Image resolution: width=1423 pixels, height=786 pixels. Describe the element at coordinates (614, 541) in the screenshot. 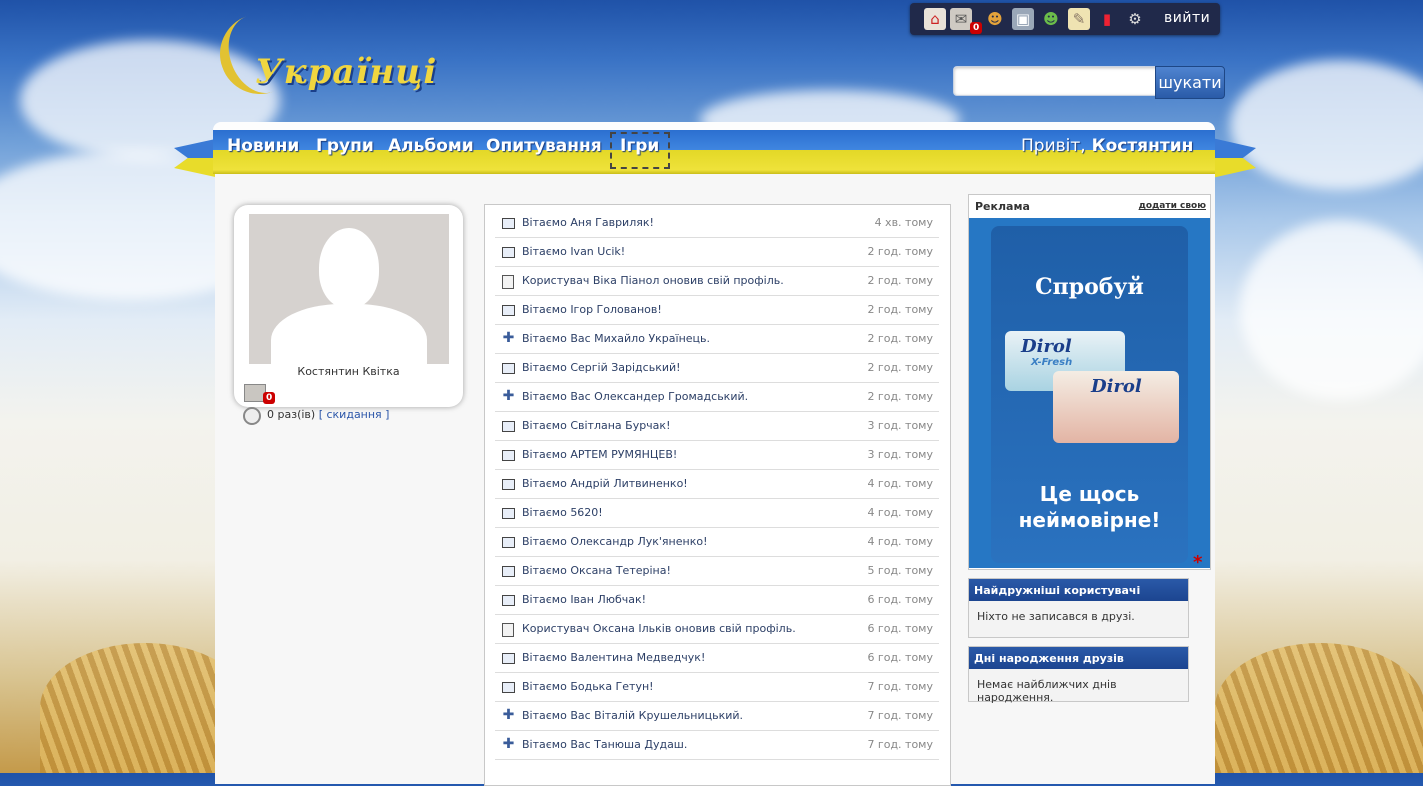

I see `feed-text: Вітаємо Олександр Лук'яненко!` at that location.